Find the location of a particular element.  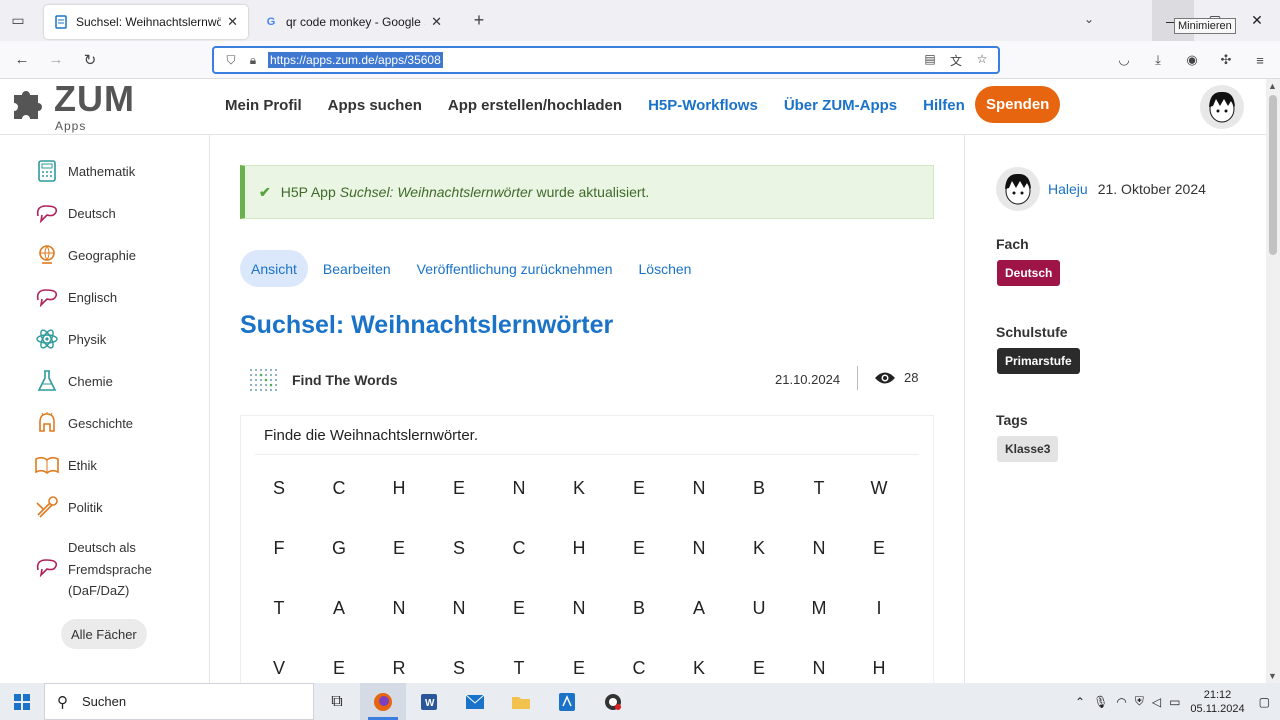

taskbar-search: ⚲ Suchen is located at coordinates (179, 701).